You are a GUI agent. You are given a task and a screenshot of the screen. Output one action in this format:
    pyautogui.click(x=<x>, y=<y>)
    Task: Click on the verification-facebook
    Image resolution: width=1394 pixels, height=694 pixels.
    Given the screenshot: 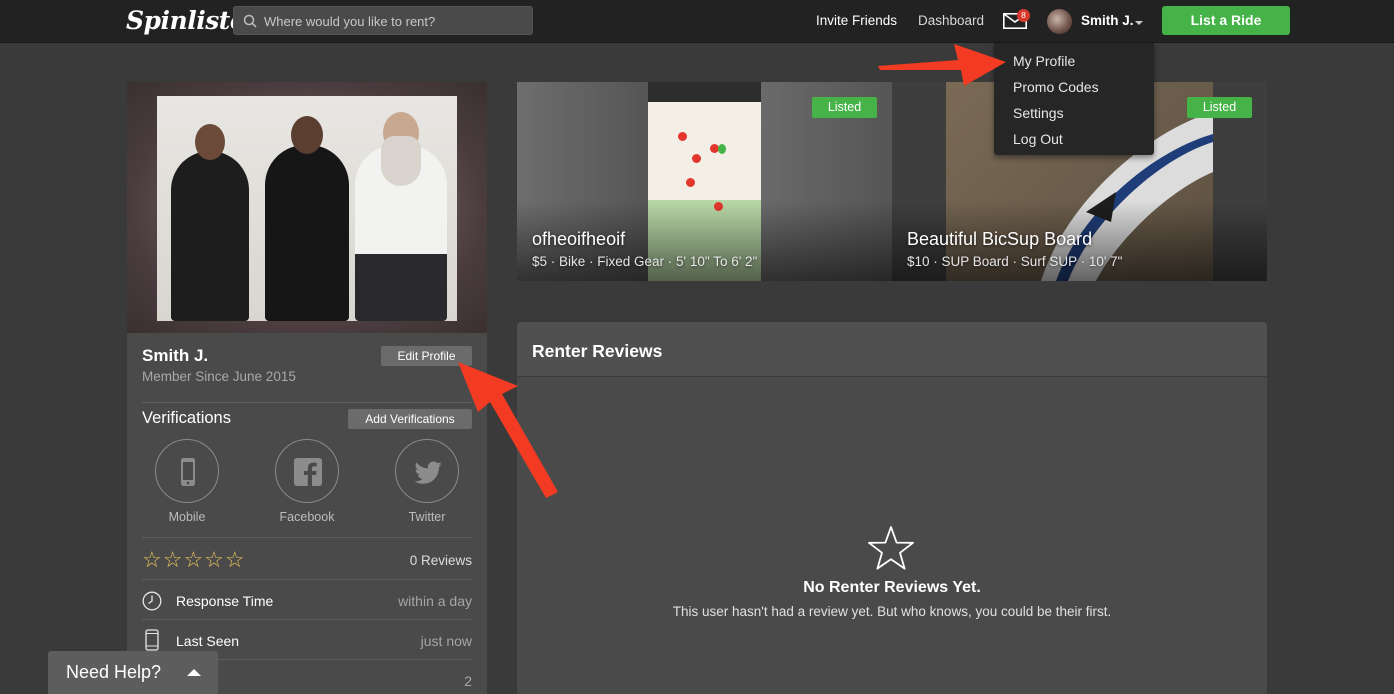 What is the action you would take?
    pyautogui.click(x=307, y=471)
    